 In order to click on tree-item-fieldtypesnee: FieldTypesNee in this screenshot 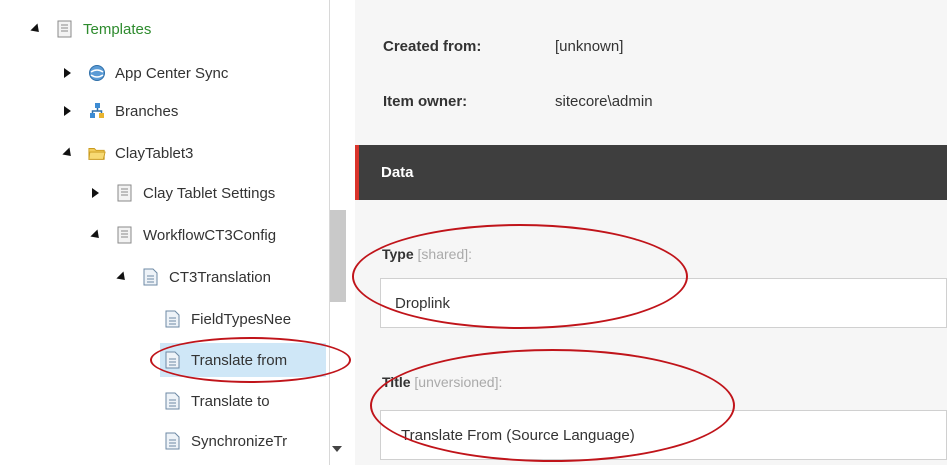, I will do `click(227, 319)`.